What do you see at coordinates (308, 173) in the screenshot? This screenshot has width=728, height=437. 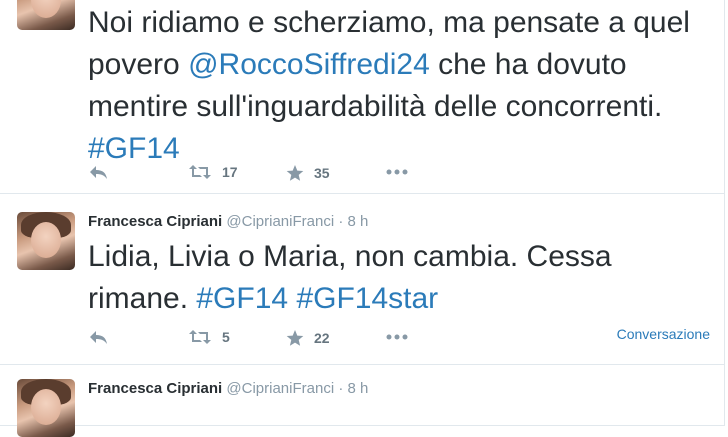 I see `favorite-button: 35` at bounding box center [308, 173].